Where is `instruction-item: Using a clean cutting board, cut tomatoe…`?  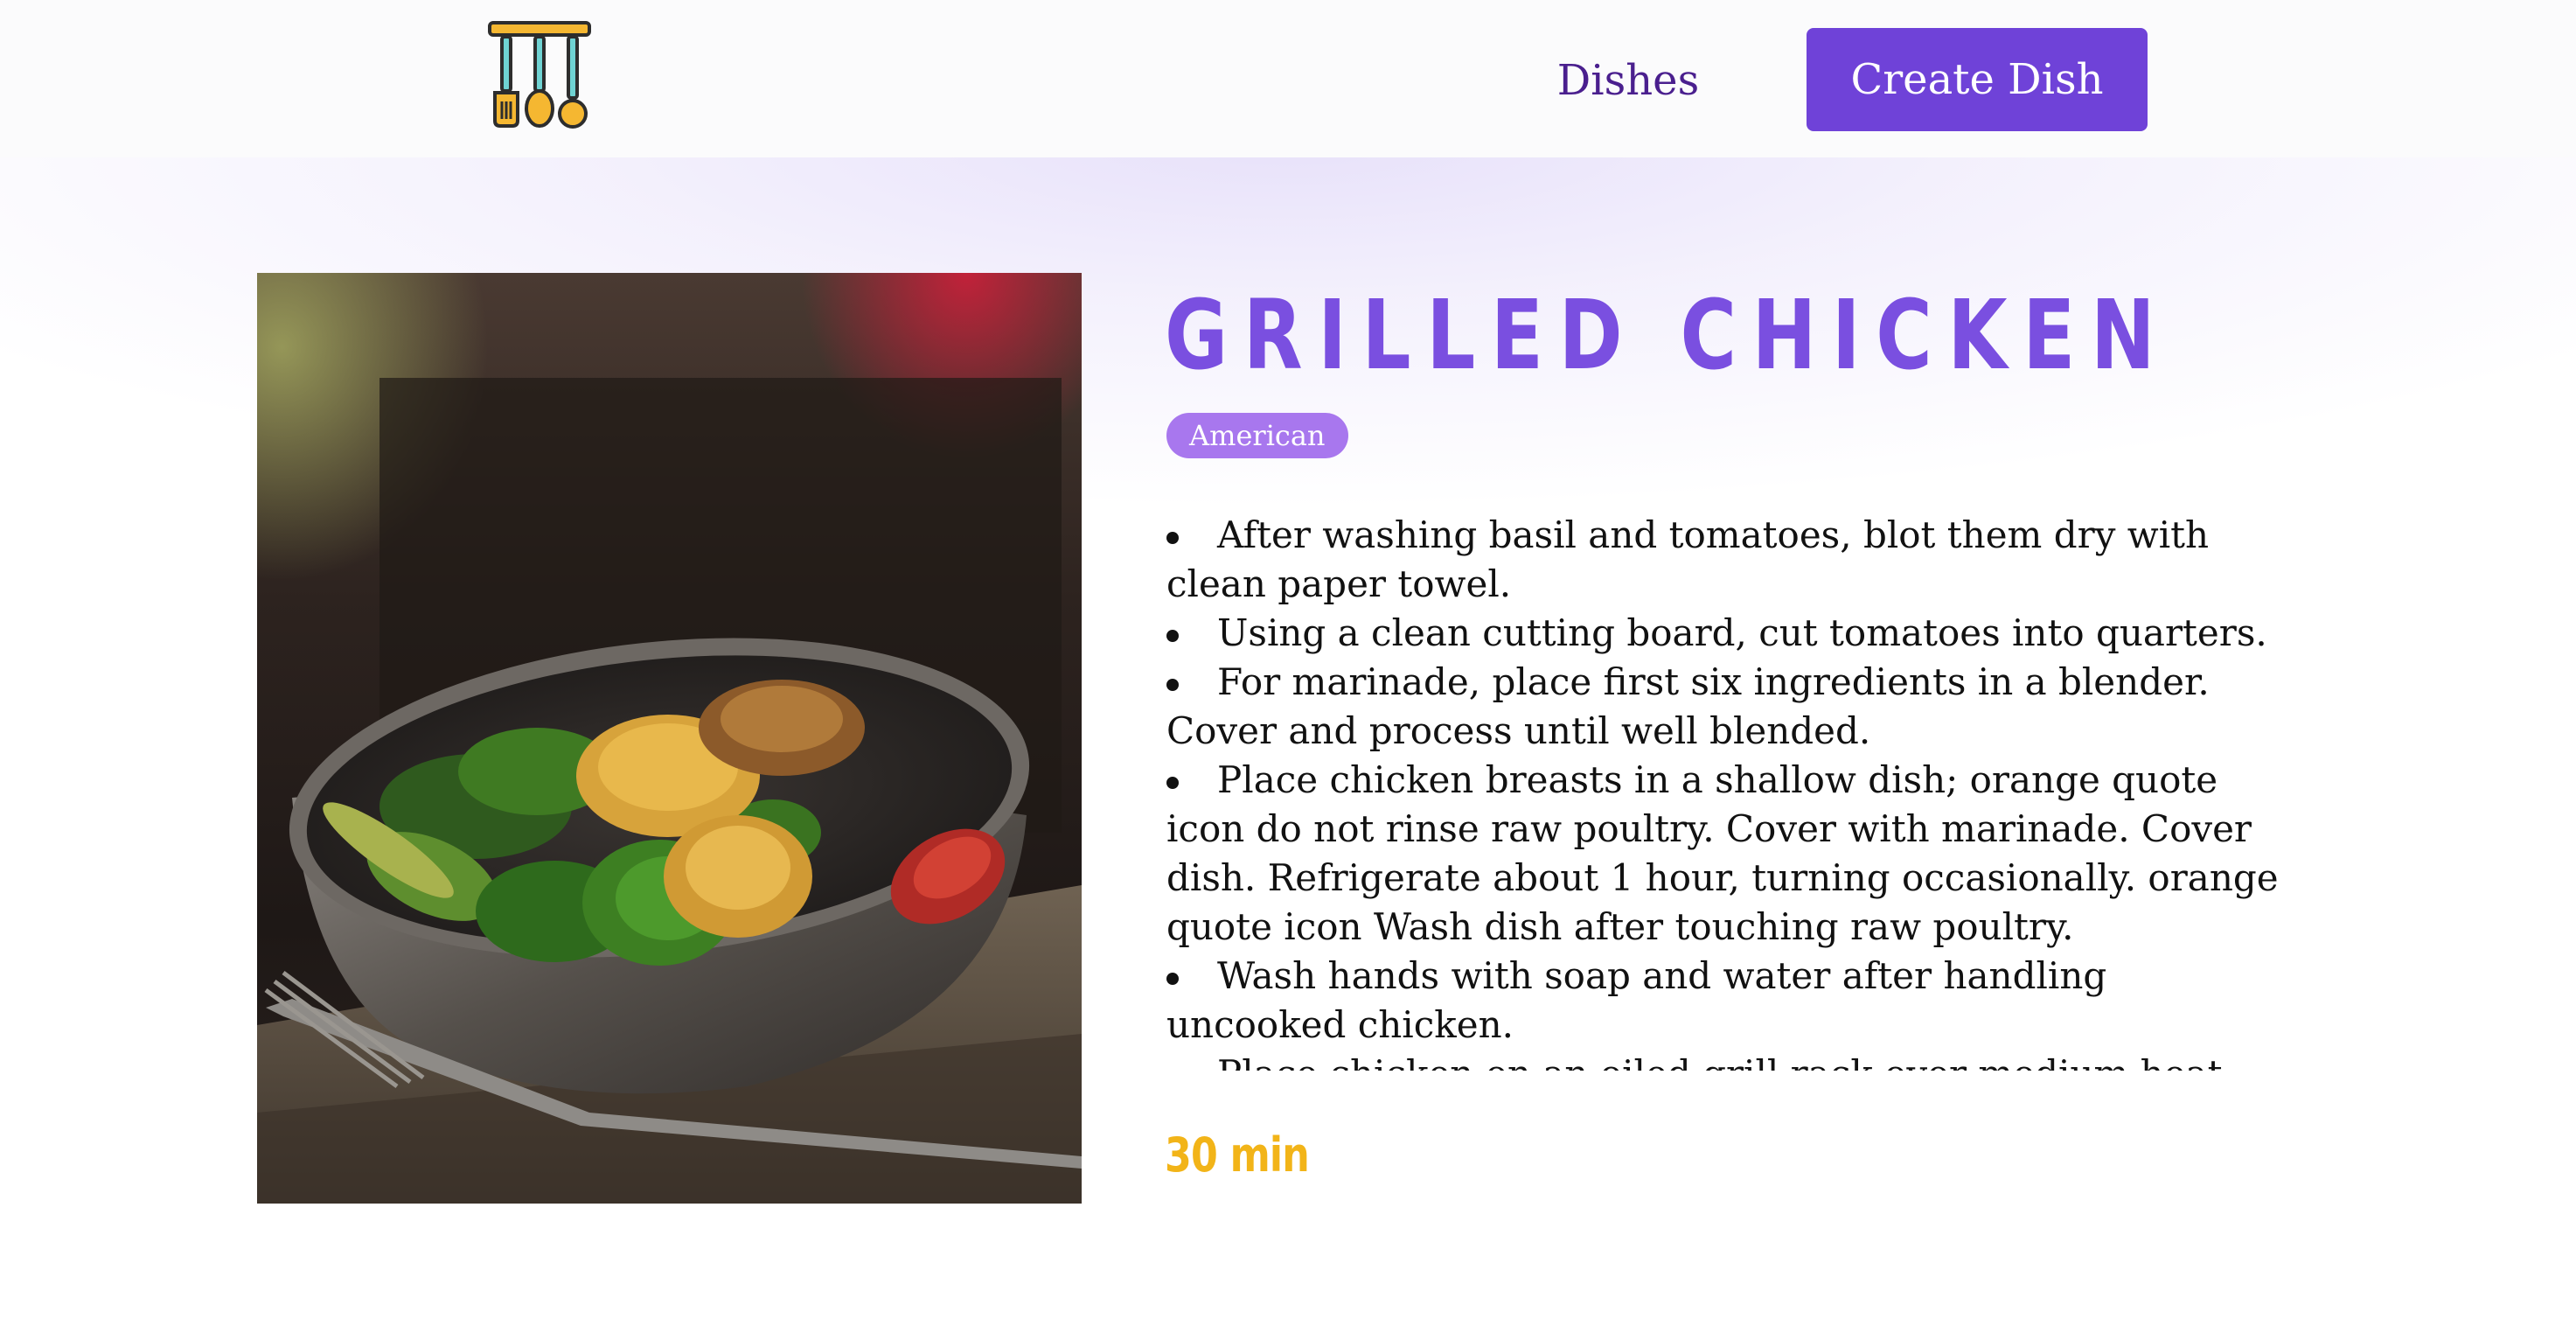 instruction-item: Using a clean cutting board, cut tomatoe… is located at coordinates (1730, 634).